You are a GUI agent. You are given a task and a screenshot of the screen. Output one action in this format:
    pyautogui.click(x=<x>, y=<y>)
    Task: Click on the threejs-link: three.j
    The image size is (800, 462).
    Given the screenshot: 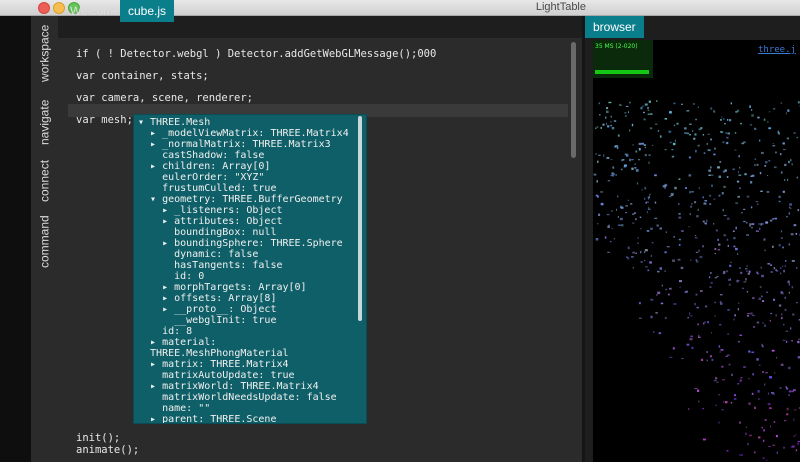 What is the action you would take?
    pyautogui.click(x=777, y=50)
    